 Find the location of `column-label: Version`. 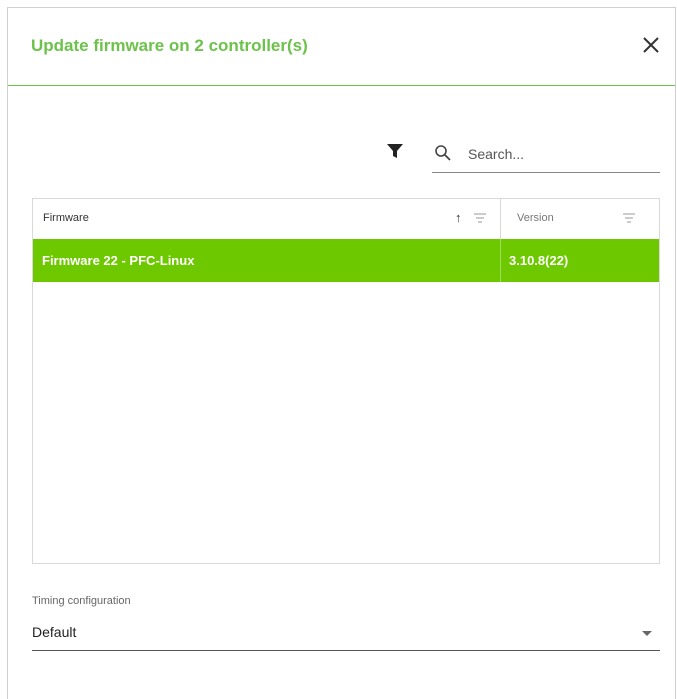

column-label: Version is located at coordinates (535, 218).